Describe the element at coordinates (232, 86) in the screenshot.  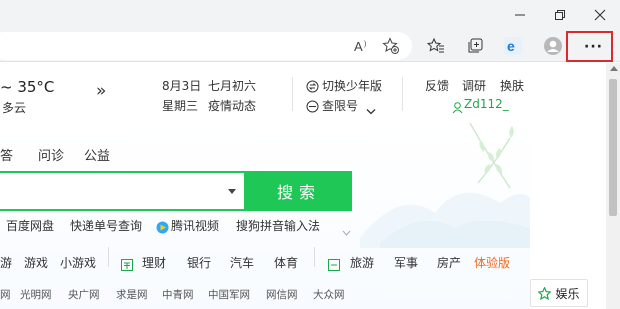
I see `date-lunar: 七月初六` at that location.